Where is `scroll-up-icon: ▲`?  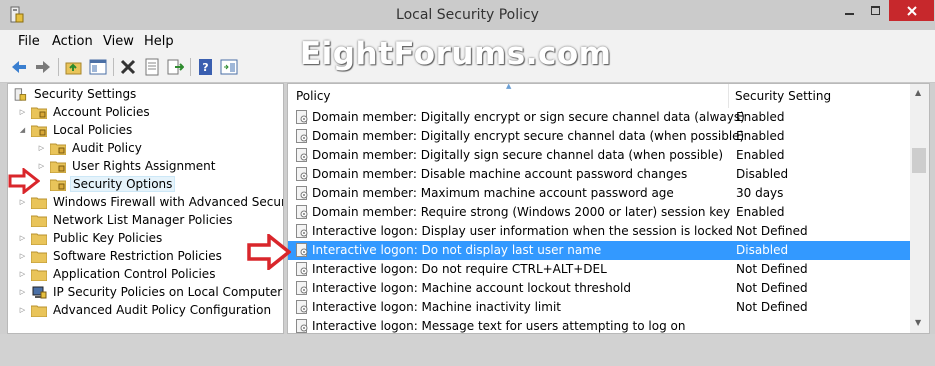 scroll-up-icon: ▲ is located at coordinates (918, 92).